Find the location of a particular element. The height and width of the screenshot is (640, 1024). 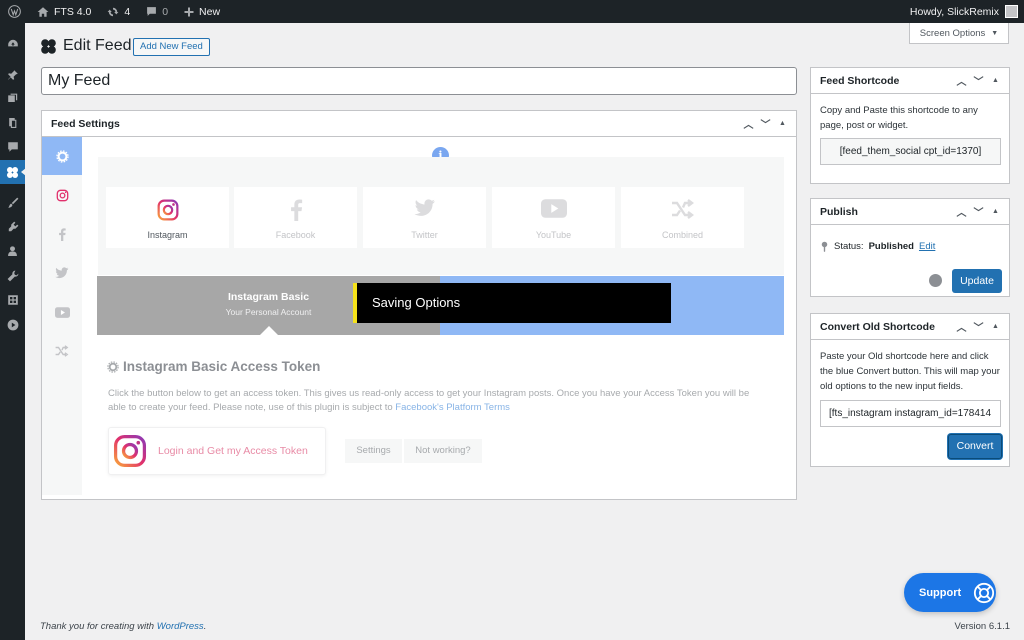

feed-type-facebook: Facebook is located at coordinates (295, 217).